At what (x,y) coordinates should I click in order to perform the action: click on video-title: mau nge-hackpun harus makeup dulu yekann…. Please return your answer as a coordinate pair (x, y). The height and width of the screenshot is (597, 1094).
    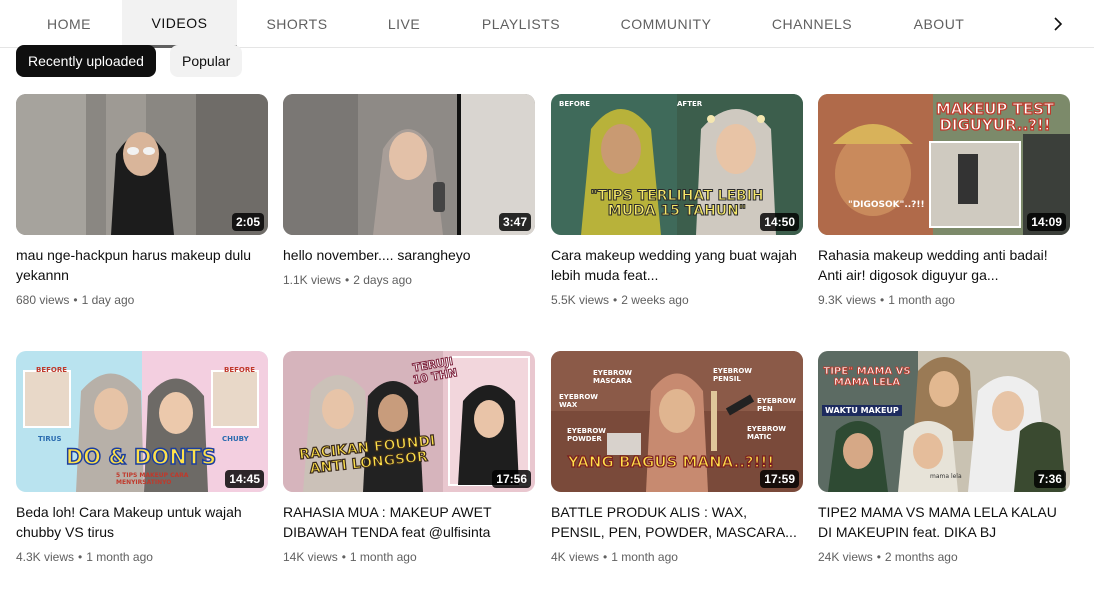
    Looking at the image, I should click on (142, 265).